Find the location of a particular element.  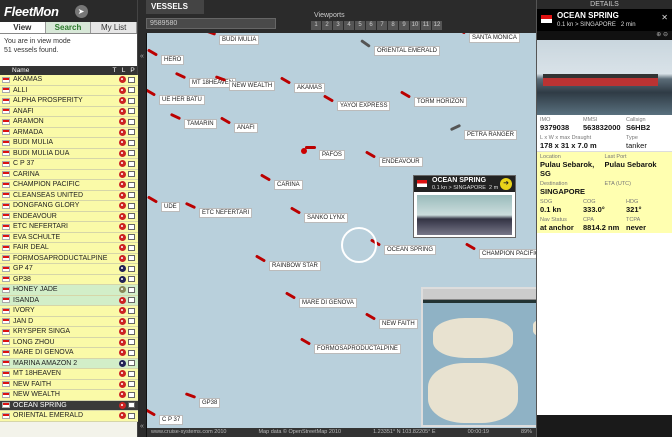

col-name: Name is located at coordinates (55, 70).